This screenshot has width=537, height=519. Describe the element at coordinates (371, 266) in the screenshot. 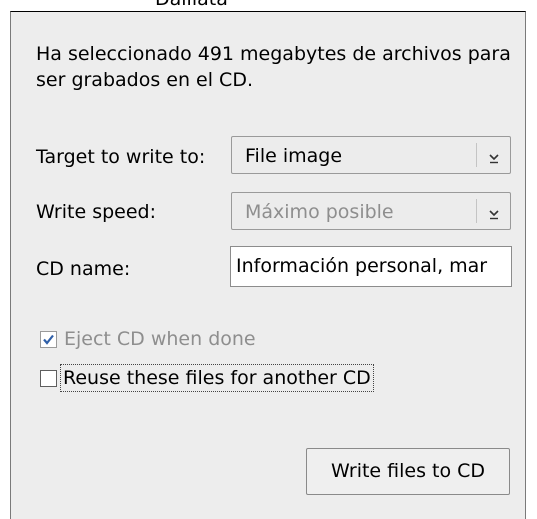

I see `cd-name-input: Información personal, mar` at that location.